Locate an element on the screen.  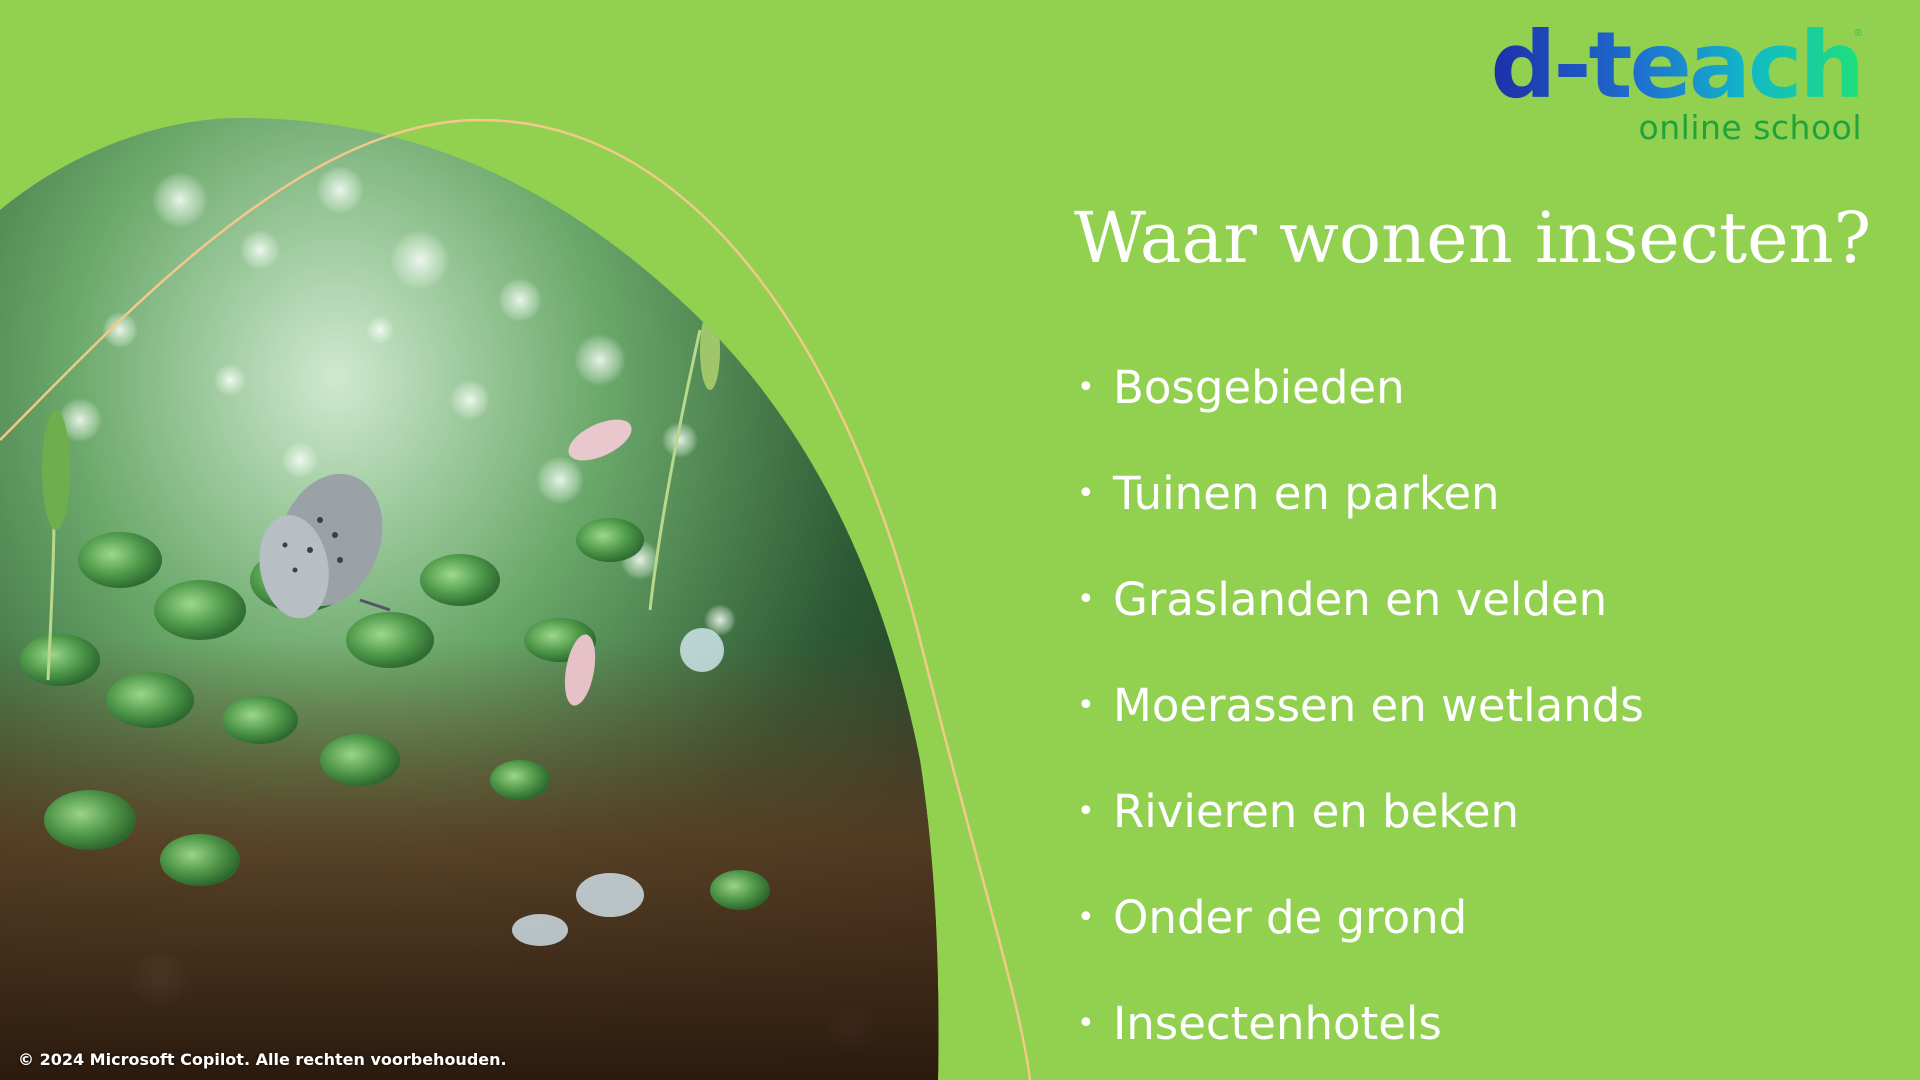
list-item: • Graslanden en velden is located at coordinates (1360, 599).